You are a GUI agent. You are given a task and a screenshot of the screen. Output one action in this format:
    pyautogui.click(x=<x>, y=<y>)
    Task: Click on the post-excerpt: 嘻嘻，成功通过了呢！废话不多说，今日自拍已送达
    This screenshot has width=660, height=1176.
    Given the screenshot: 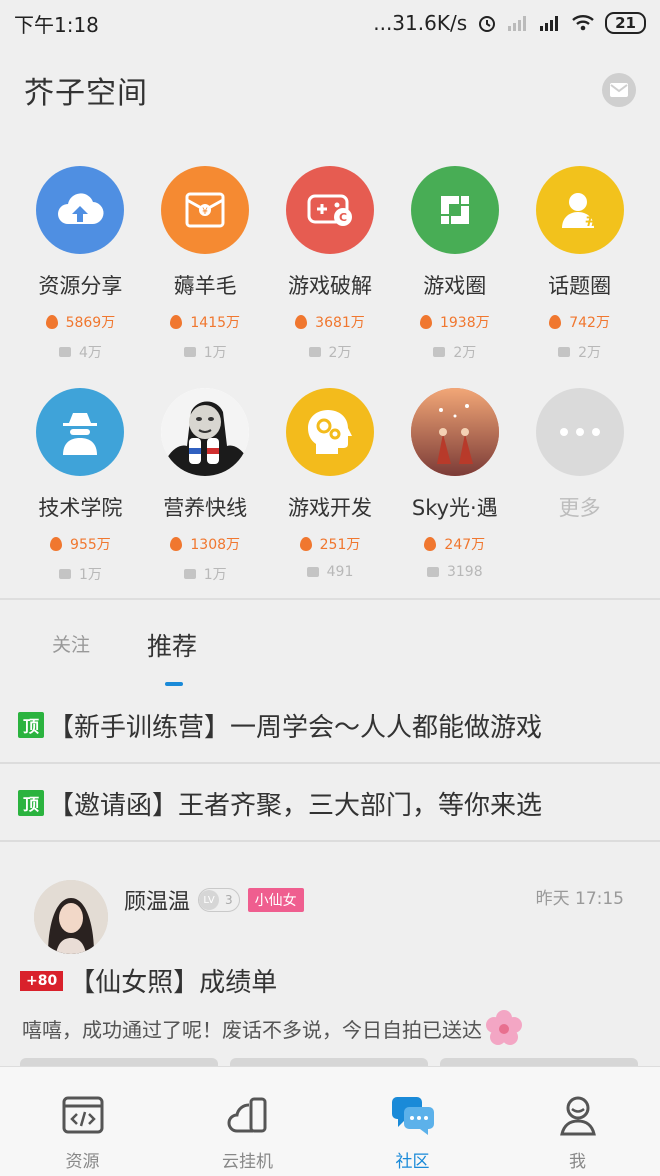 What is the action you would take?
    pyautogui.click(x=252, y=1029)
    